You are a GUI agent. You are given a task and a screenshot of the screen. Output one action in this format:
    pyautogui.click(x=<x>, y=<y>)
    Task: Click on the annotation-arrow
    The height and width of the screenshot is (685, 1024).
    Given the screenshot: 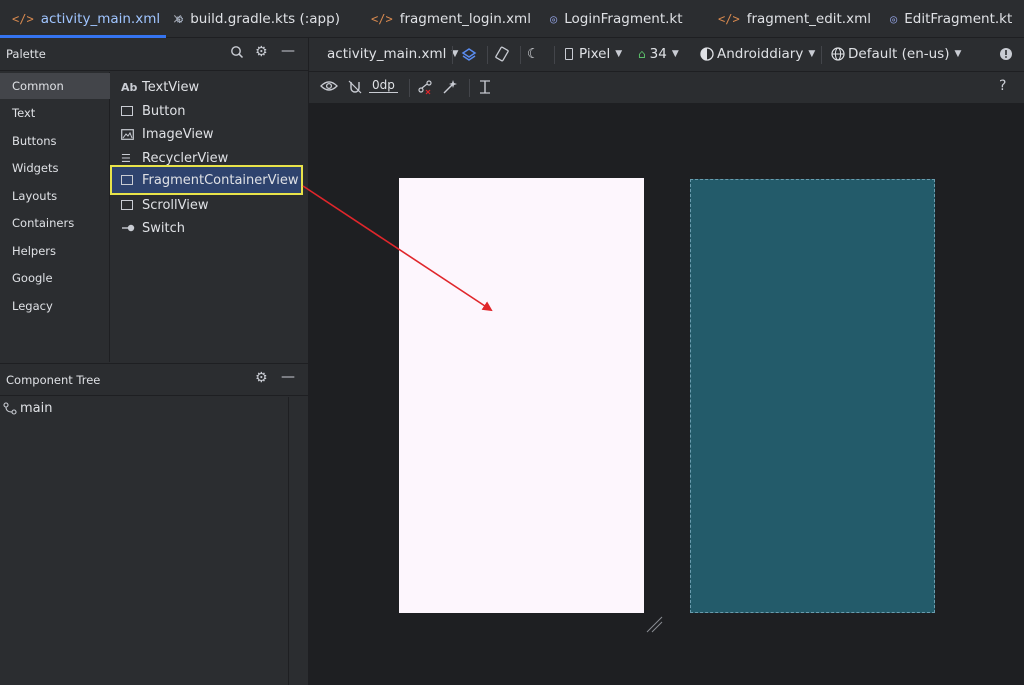 What is the action you would take?
    pyautogui.click(x=397, y=248)
    